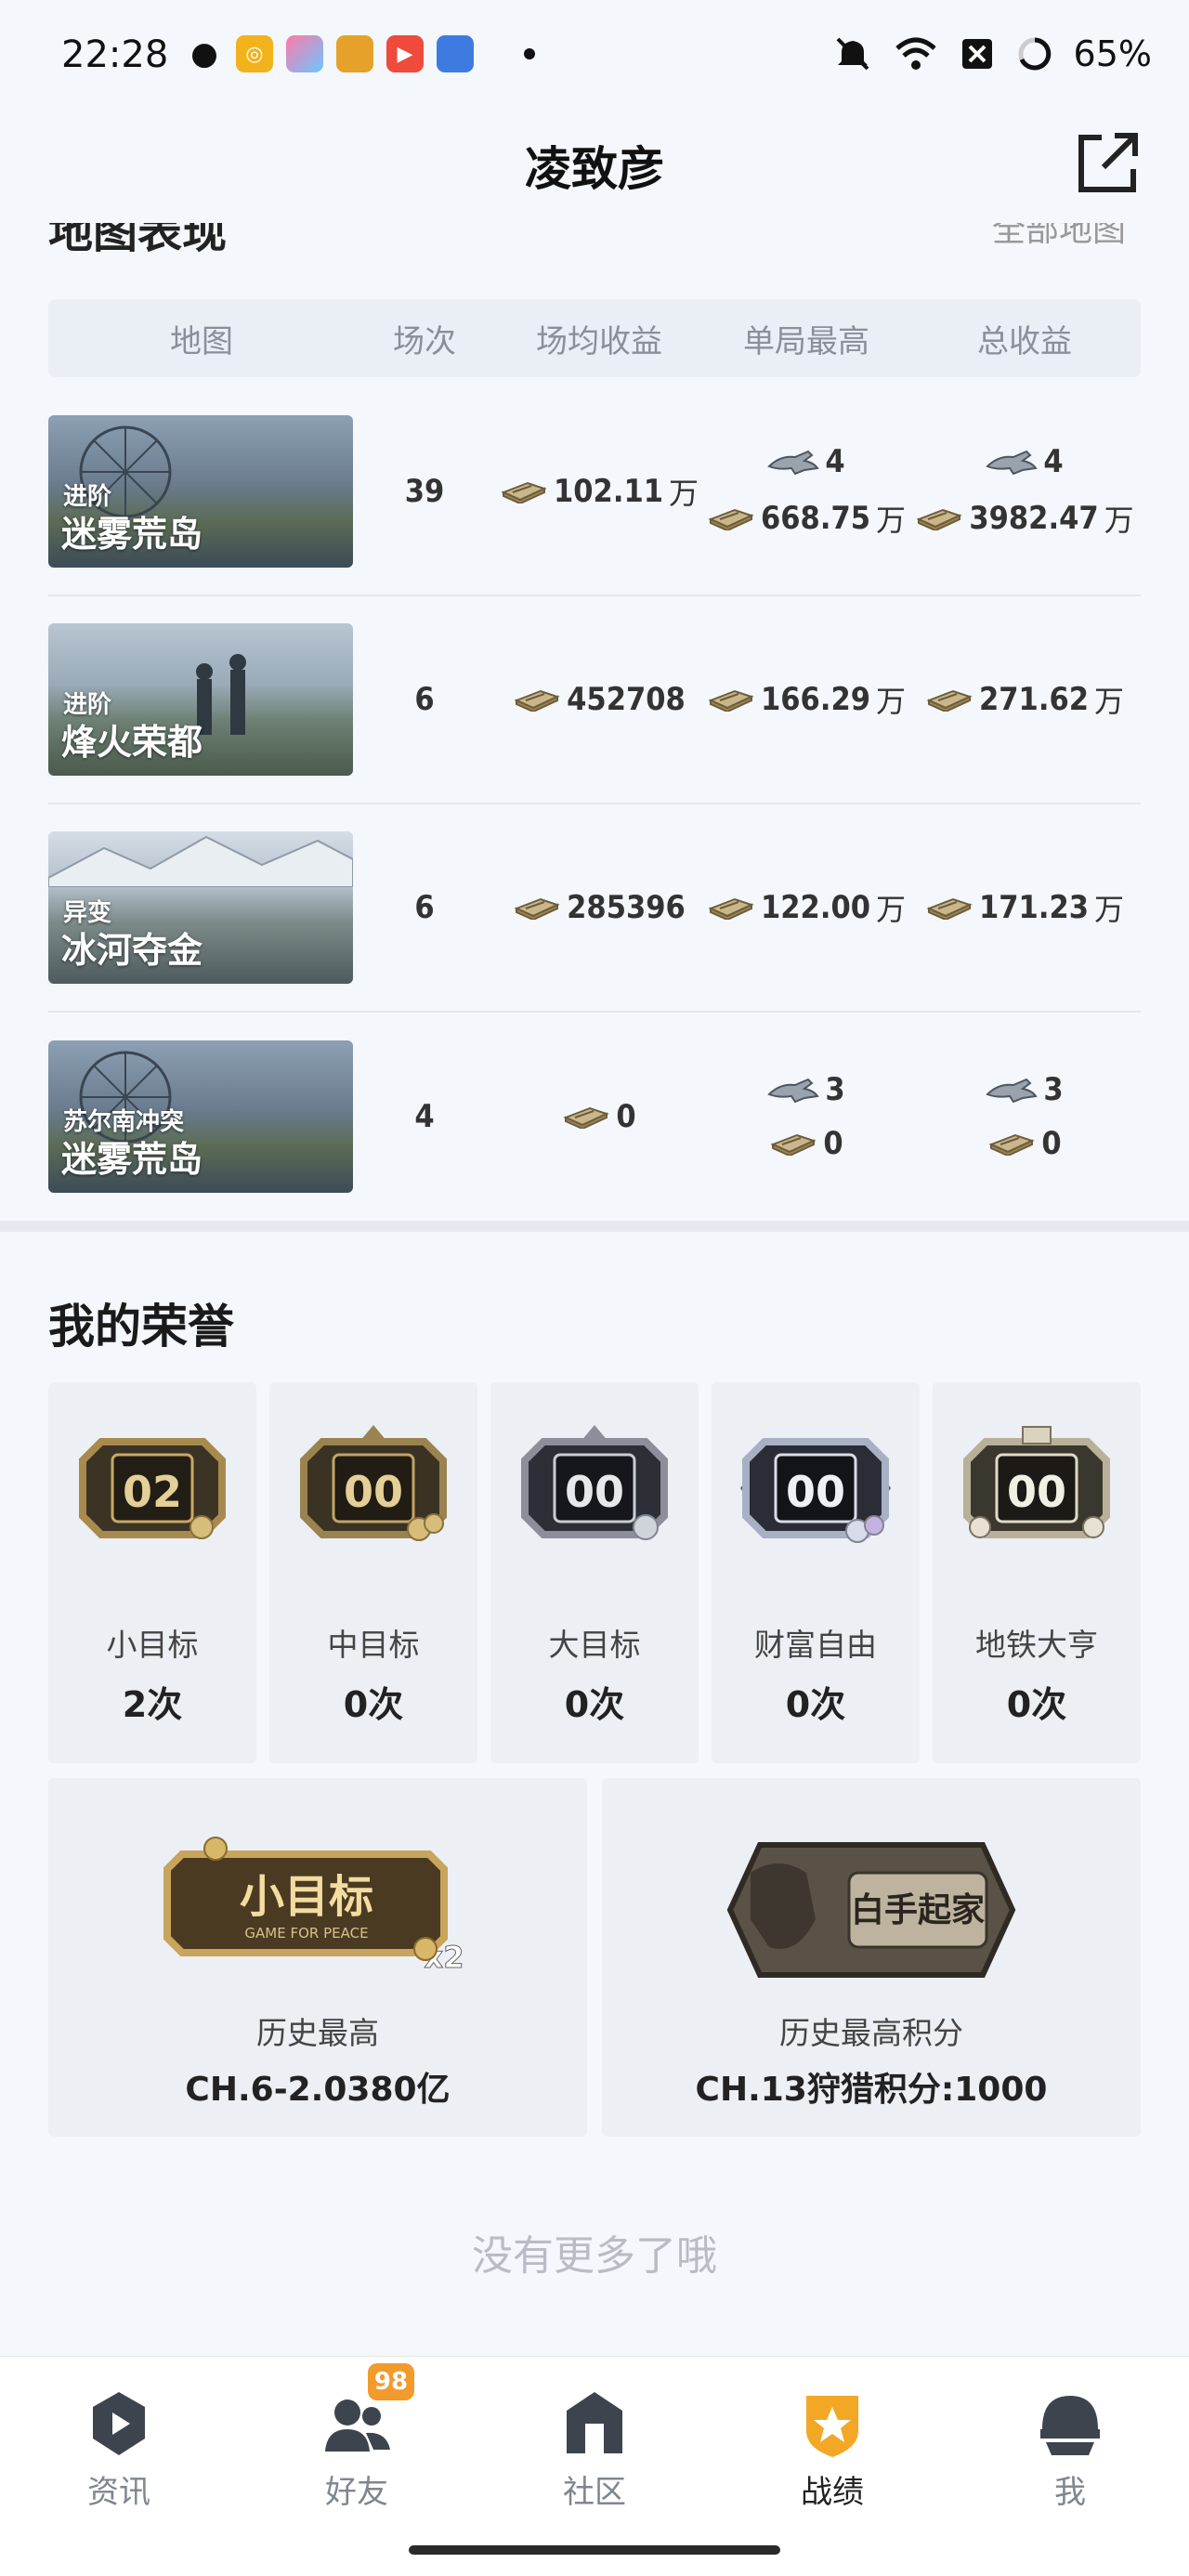  I want to click on best-earnings: 166.29, so click(815, 699).